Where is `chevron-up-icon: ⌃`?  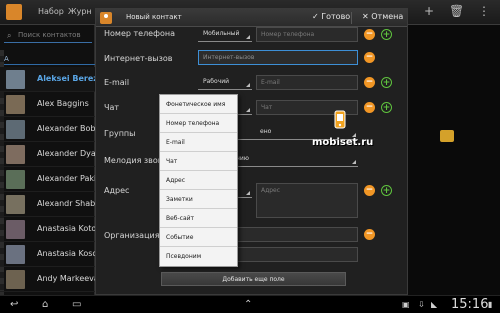
chevron-up-icon: ⌃ is located at coordinates (248, 304).